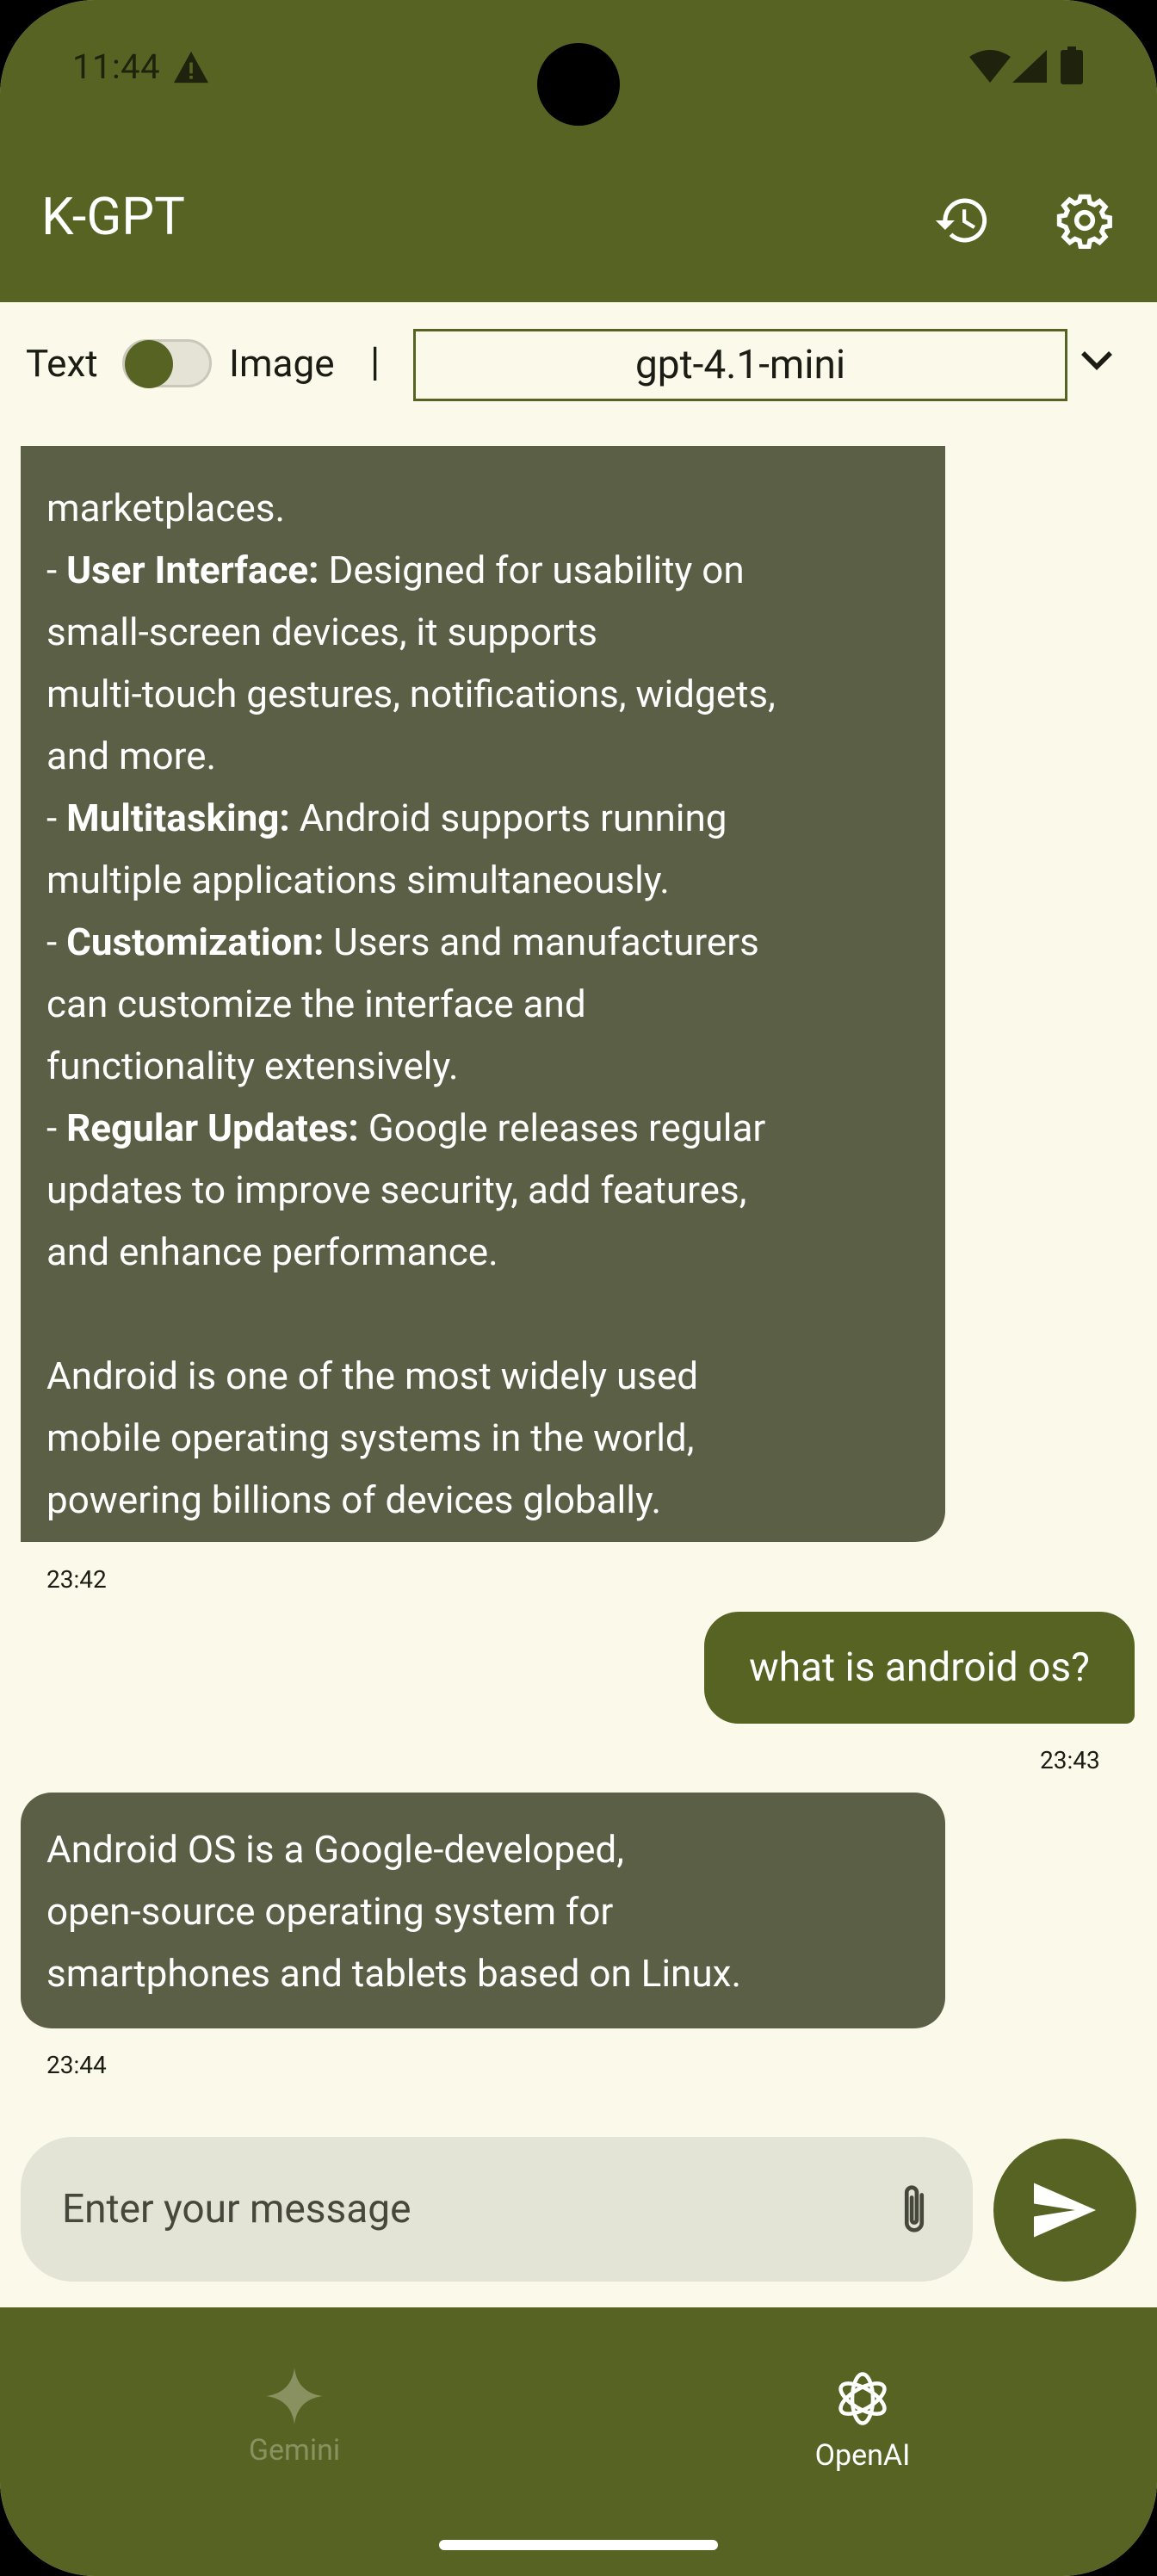 Image resolution: width=1157 pixels, height=2576 pixels. Describe the element at coordinates (919, 1668) in the screenshot. I see `user-message-bubble: what is android os?` at that location.